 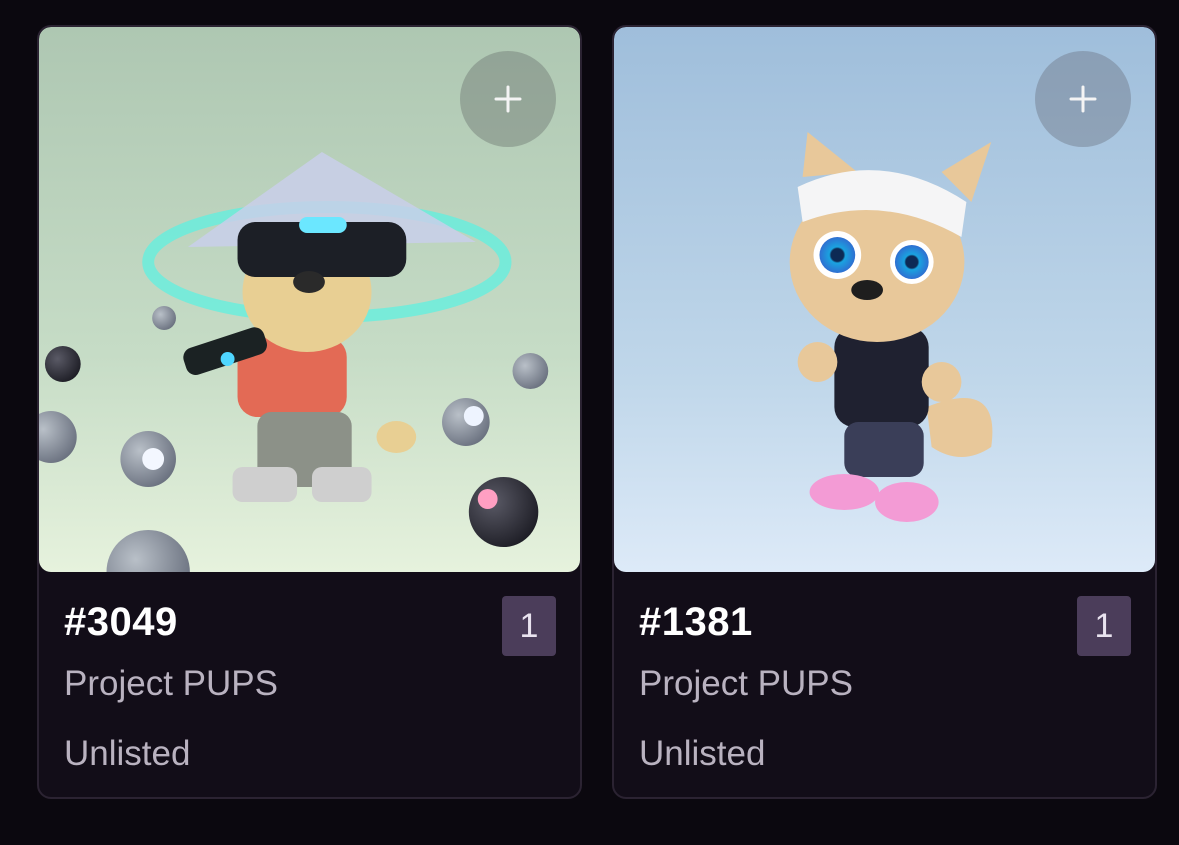 I want to click on card-info: #1381 1 Project PUPS Unlisted, so click(x=884, y=684).